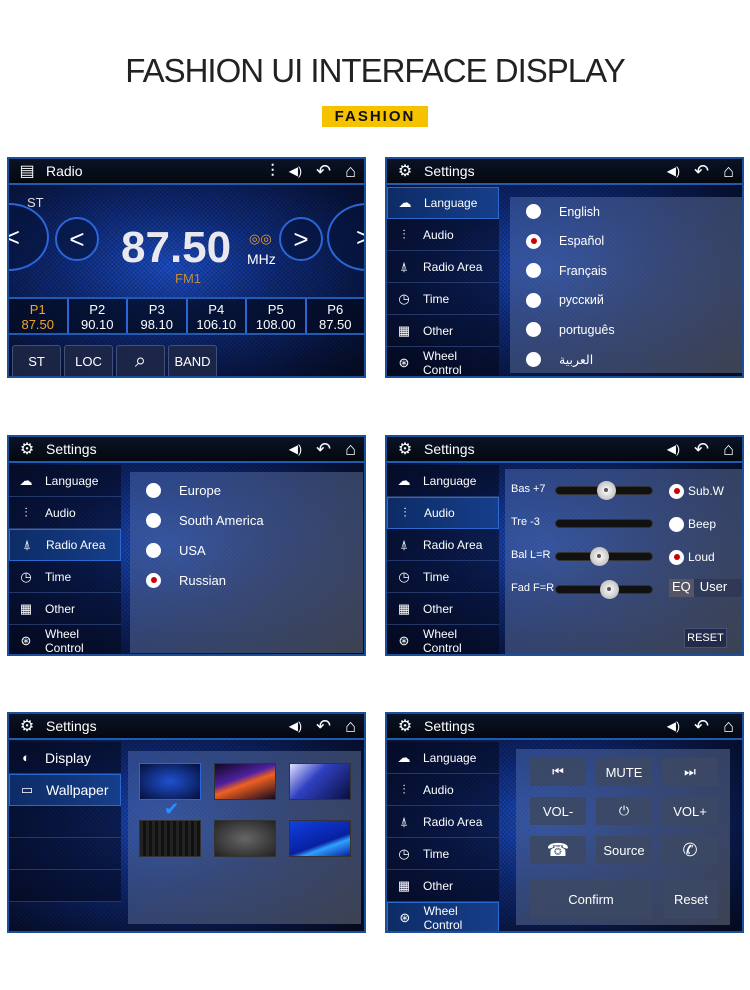  Describe the element at coordinates (77, 239) in the screenshot. I see `prev-button: <` at that location.